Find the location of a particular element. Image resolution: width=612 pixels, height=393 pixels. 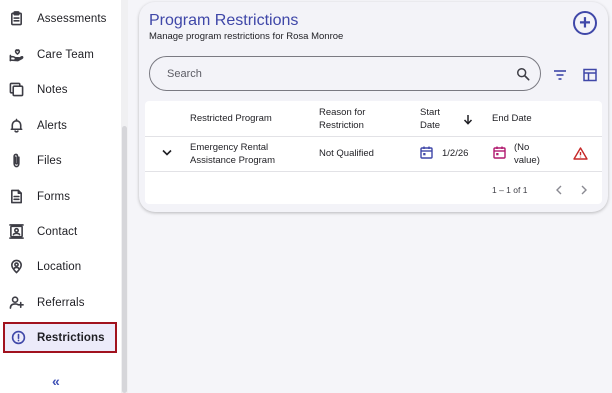

sidebar-item-alerts: Alerts is located at coordinates (62, 125).